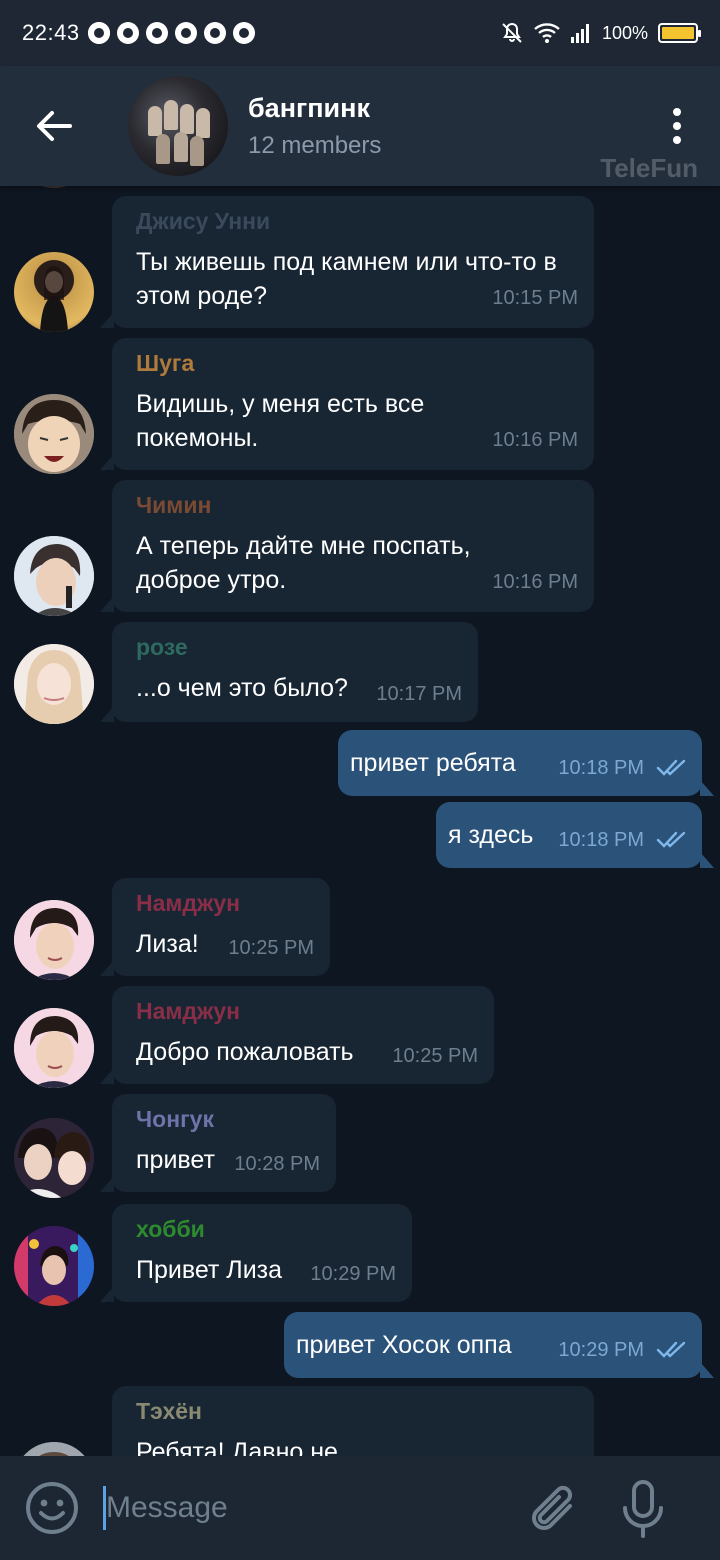 The height and width of the screenshot is (1560, 720). Describe the element at coordinates (175, 1160) in the screenshot. I see `message-text: привет` at that location.